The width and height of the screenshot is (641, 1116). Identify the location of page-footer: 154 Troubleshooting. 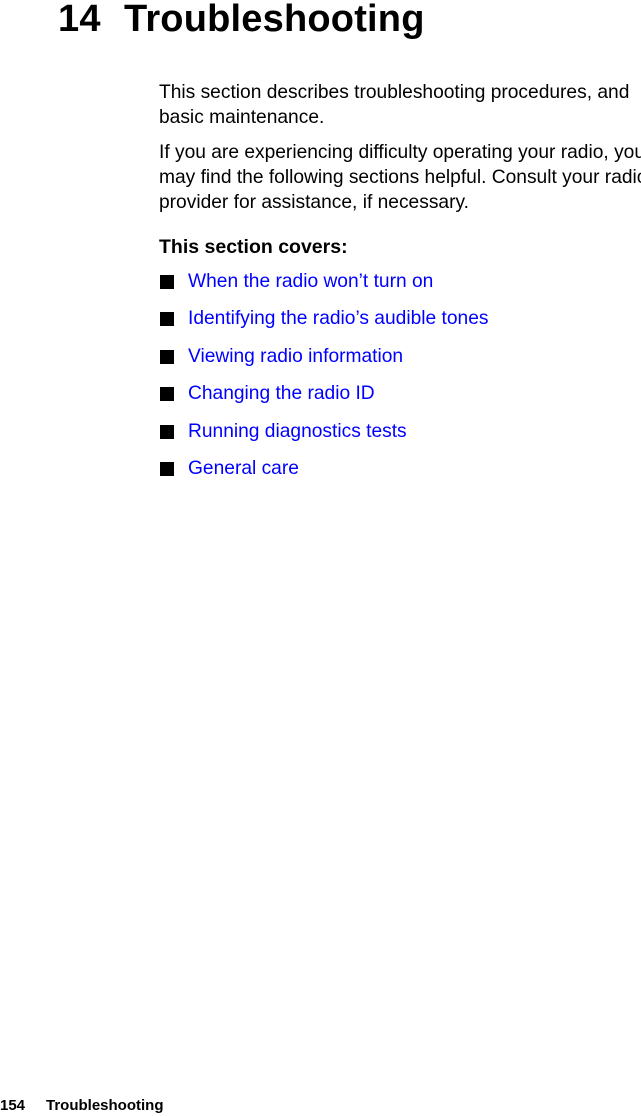
(82, 1106).